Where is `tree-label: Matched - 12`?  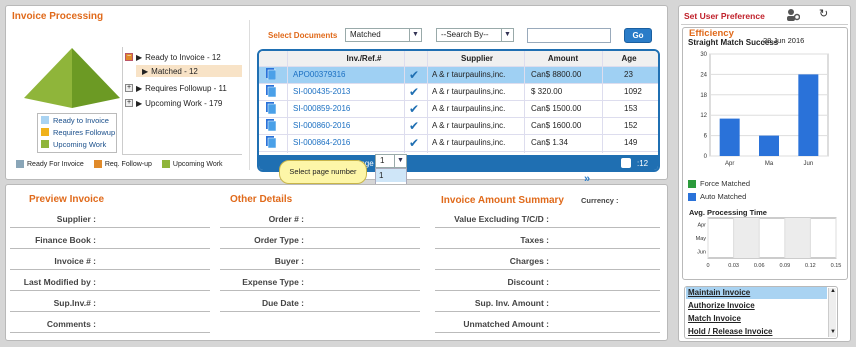 tree-label: Matched - 12 is located at coordinates (174, 71).